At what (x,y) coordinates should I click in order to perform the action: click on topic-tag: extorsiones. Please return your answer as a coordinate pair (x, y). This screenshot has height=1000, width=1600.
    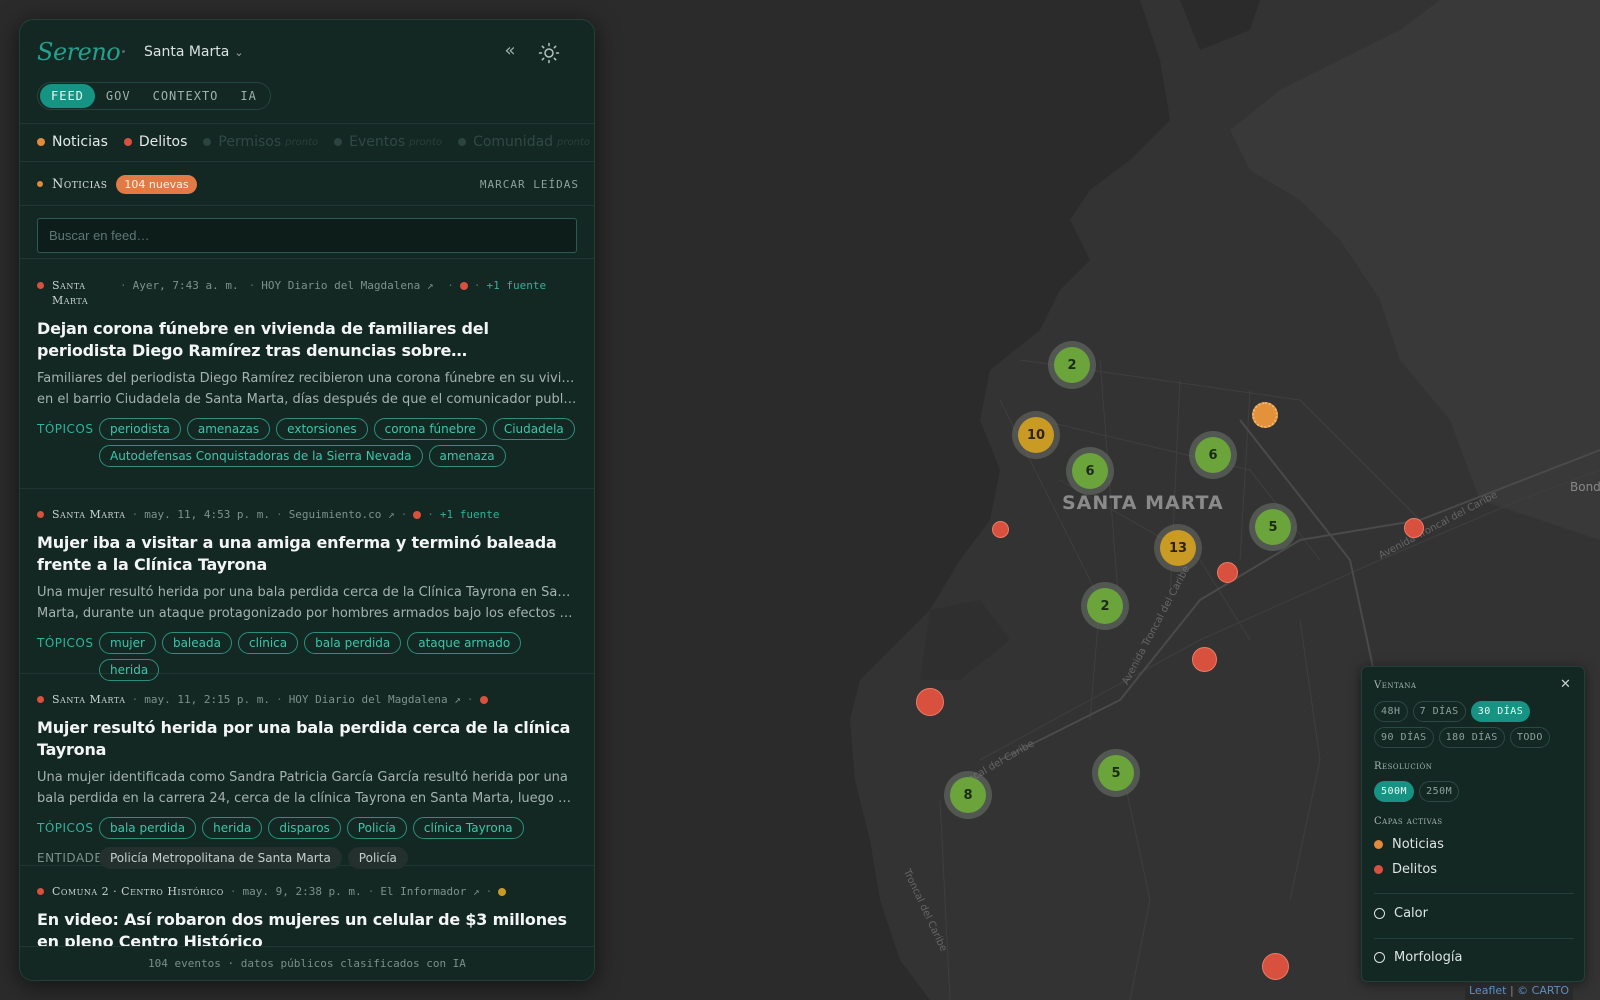
    Looking at the image, I should click on (322, 429).